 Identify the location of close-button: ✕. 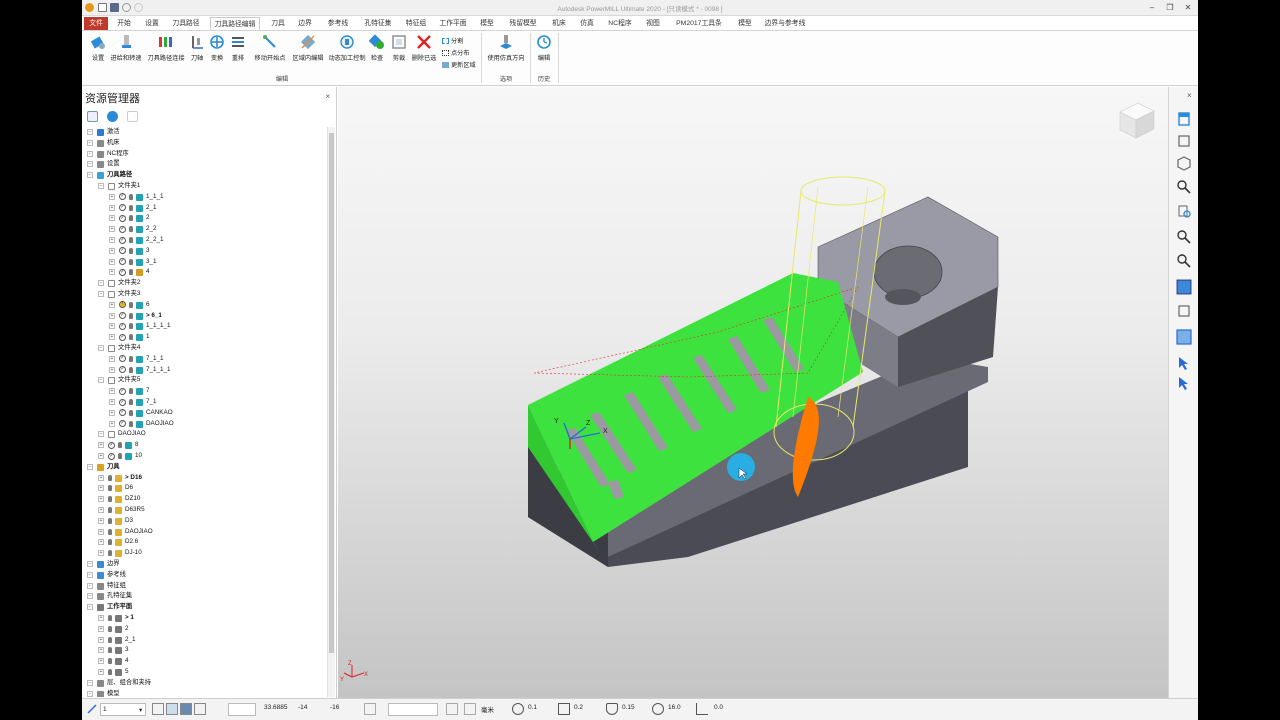
(1188, 7).